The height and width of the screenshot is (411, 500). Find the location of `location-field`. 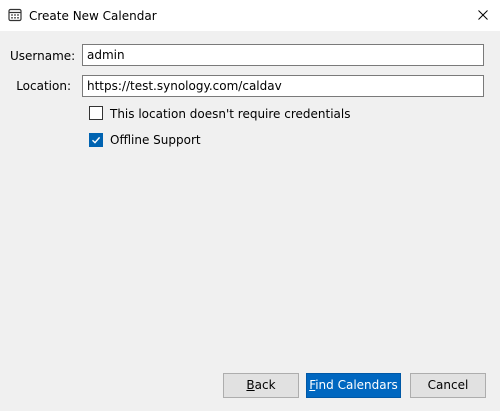

location-field is located at coordinates (283, 86).